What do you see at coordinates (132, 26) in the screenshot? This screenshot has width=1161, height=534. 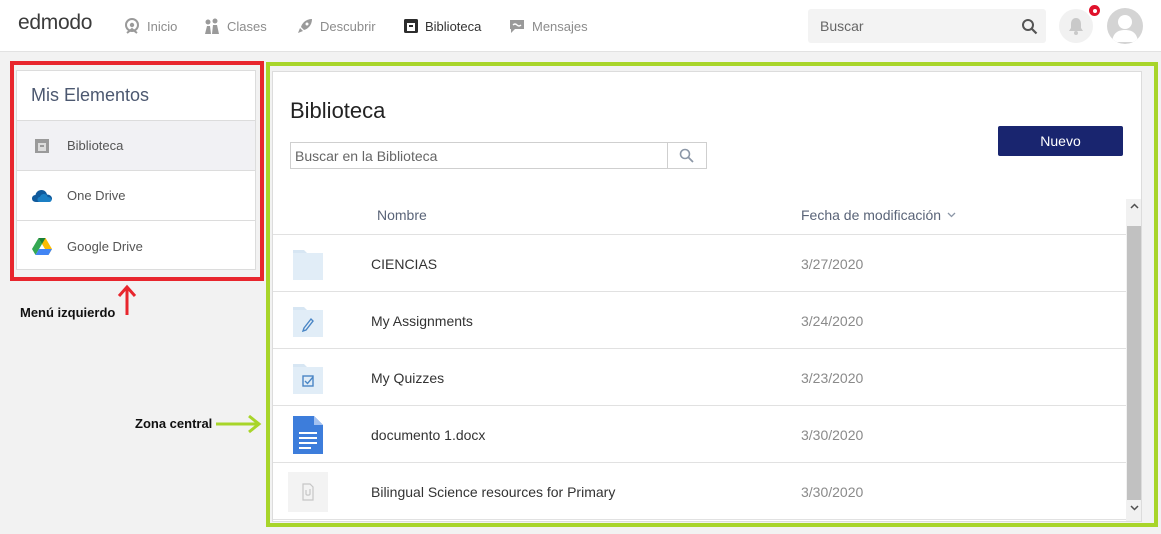 I see `home-icon` at bounding box center [132, 26].